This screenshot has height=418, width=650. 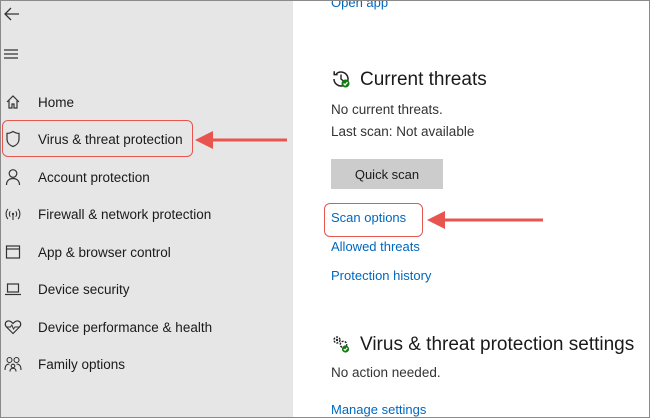 I want to click on settings-title: Virus & threat protection settings, so click(x=497, y=344).